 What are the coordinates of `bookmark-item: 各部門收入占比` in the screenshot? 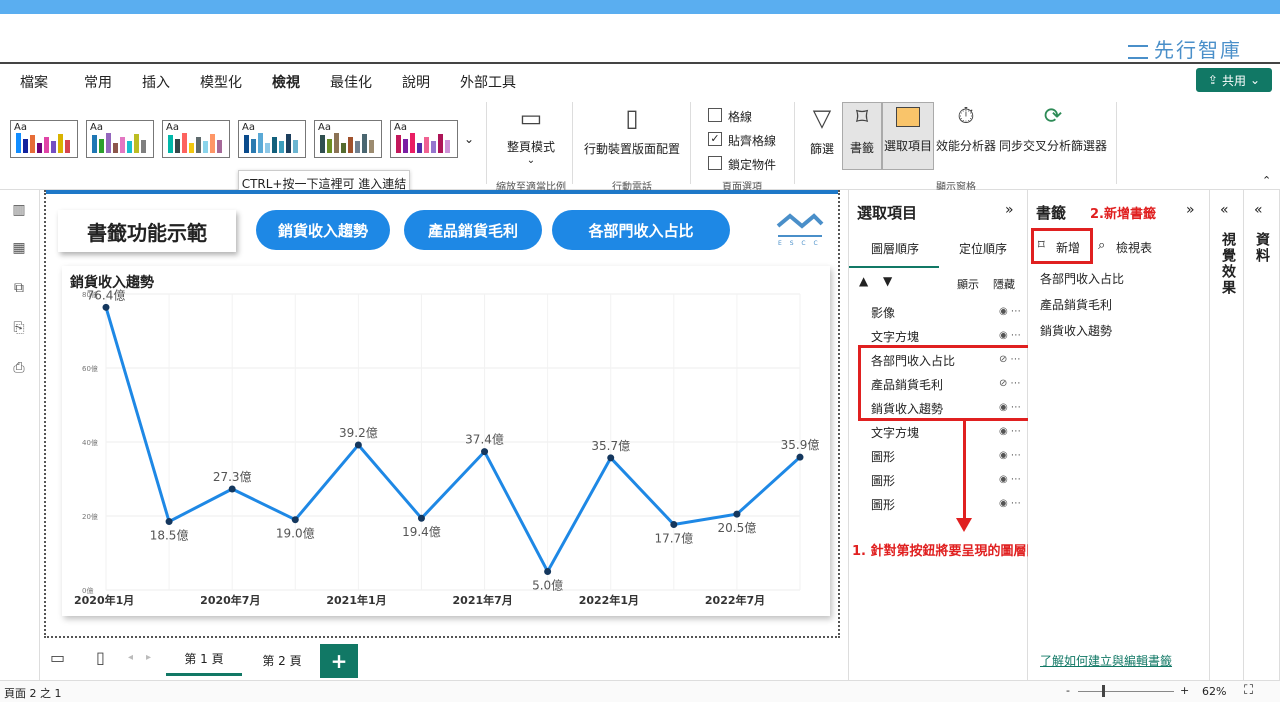 It's located at (1082, 278).